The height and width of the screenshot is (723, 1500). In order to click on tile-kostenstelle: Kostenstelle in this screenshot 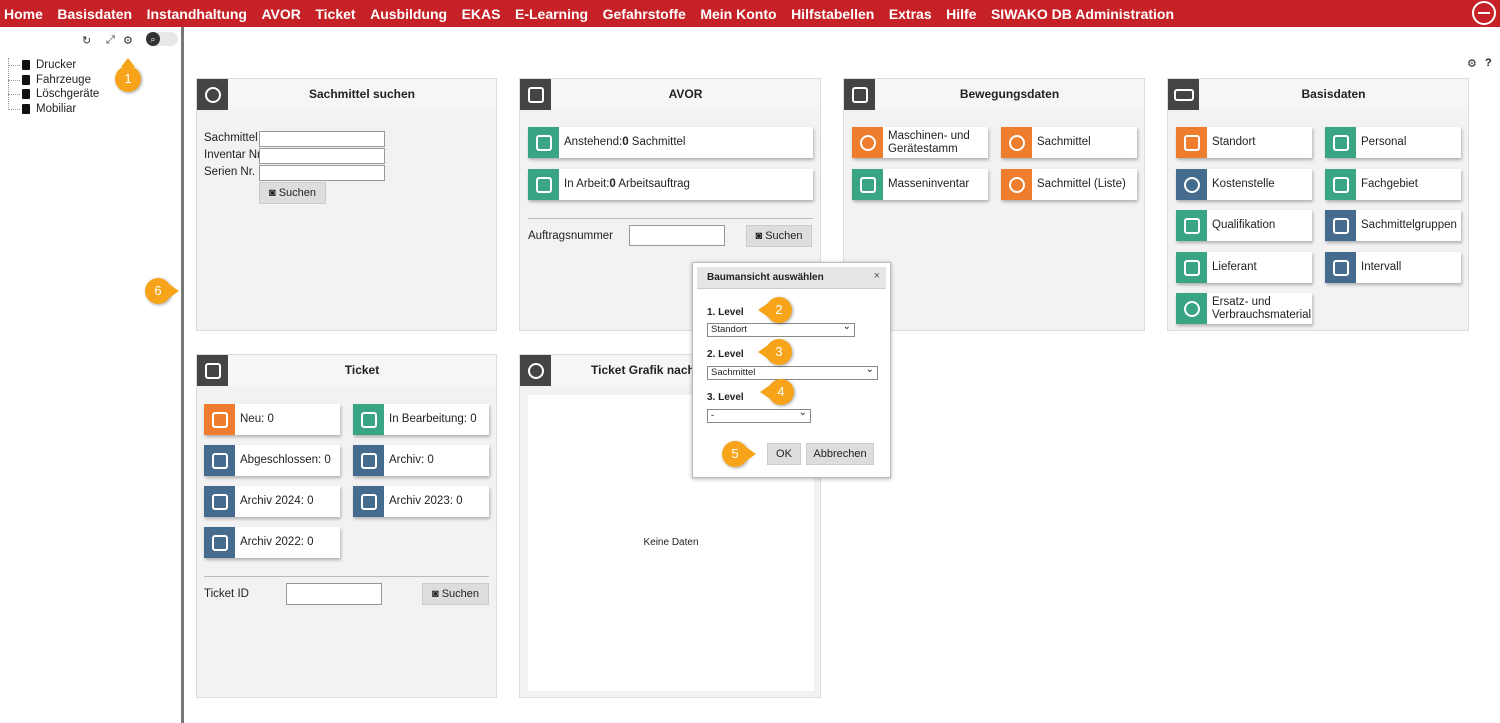, I will do `click(1244, 184)`.